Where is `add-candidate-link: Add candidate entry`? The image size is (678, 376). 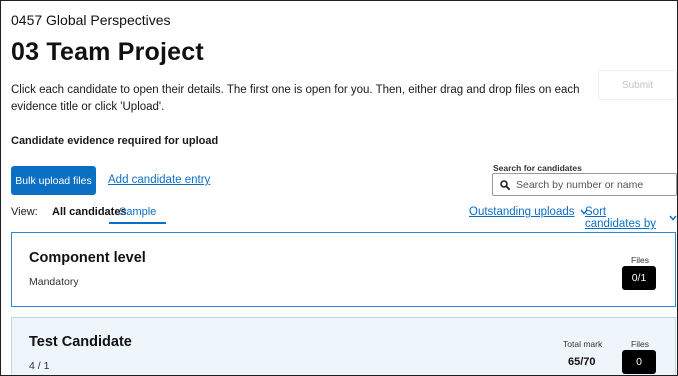 add-candidate-link: Add candidate entry is located at coordinates (159, 180).